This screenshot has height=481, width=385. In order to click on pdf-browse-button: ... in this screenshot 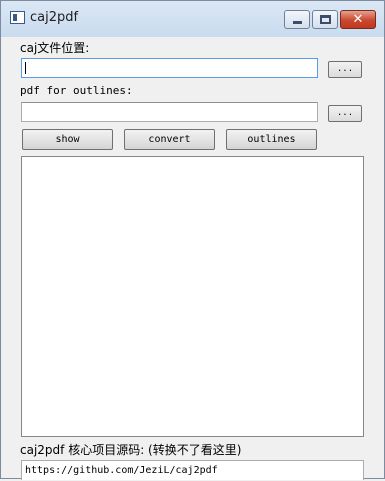, I will do `click(345, 113)`.